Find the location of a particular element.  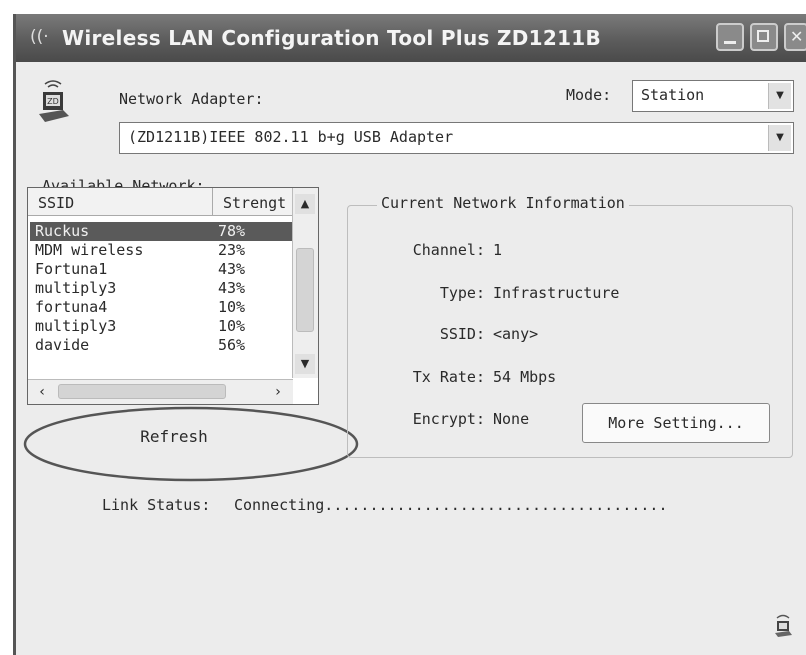

close-icon: ✕ is located at coordinates (797, 36).